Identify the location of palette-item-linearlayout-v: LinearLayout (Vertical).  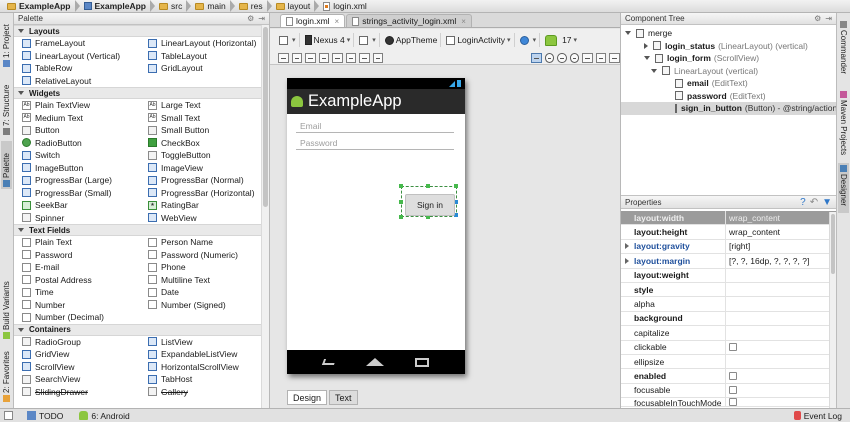
(77, 56).